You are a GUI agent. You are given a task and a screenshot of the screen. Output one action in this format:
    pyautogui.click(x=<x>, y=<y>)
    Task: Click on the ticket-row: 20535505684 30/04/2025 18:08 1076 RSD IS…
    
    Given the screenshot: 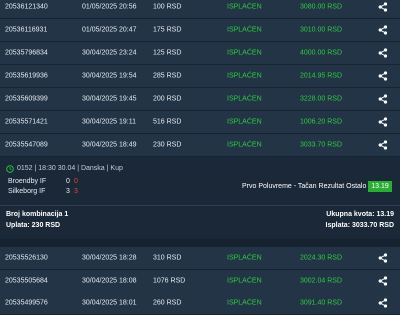 What is the action you would take?
    pyautogui.click(x=200, y=281)
    